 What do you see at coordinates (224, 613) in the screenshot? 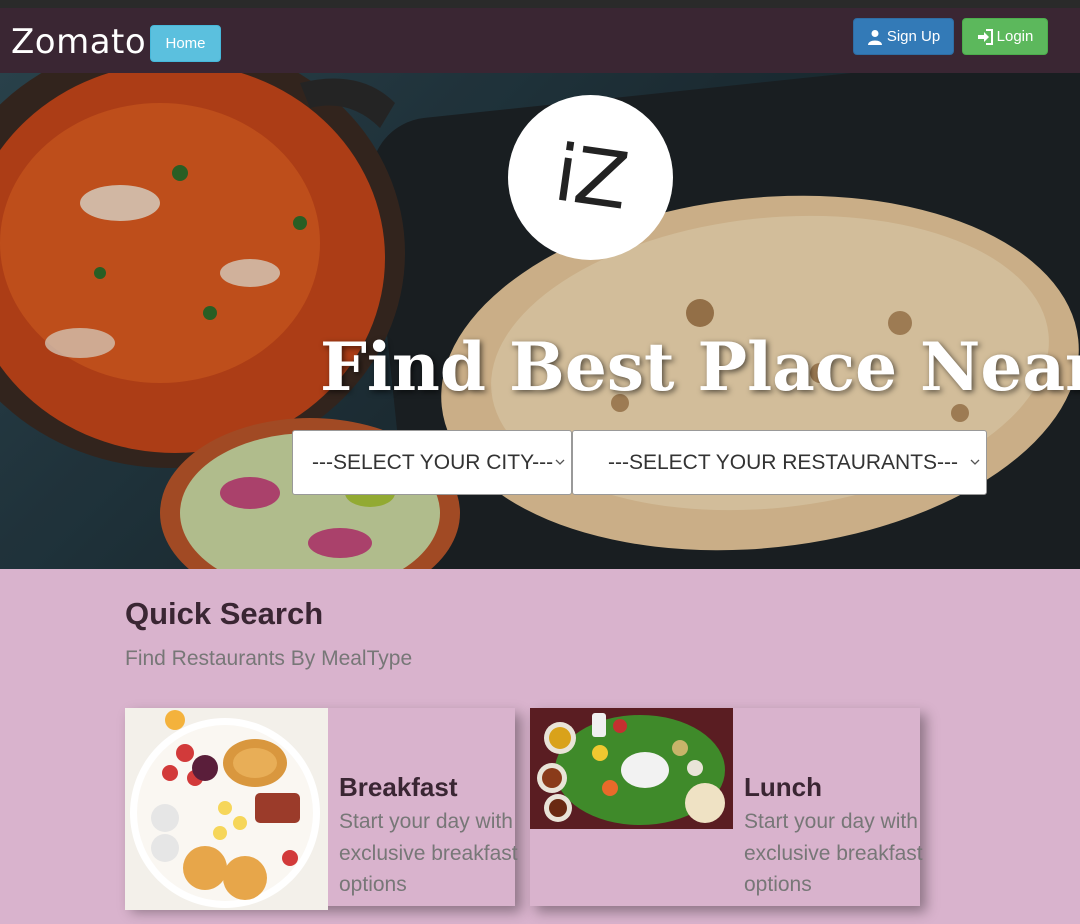
I see `quick-search-title: Quick Search` at bounding box center [224, 613].